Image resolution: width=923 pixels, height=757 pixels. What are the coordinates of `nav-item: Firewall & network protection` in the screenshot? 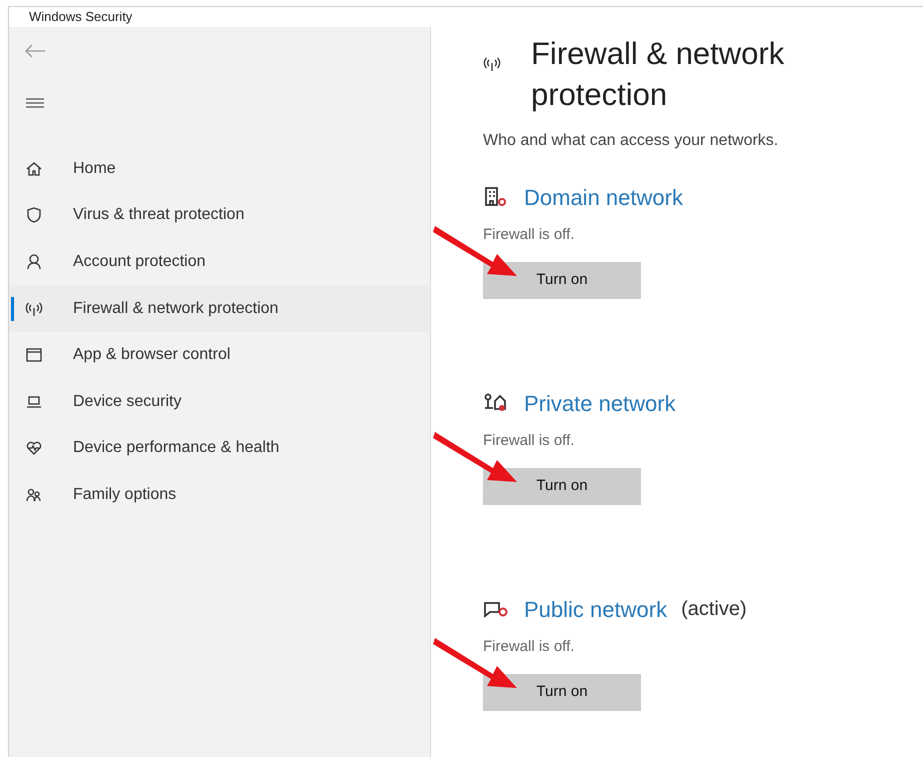 It's located at (219, 308).